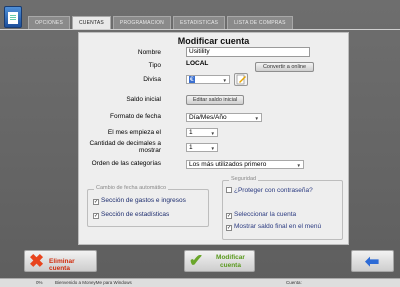  What do you see at coordinates (37, 261) in the screenshot?
I see `delete-x-icon: ✖` at bounding box center [37, 261].